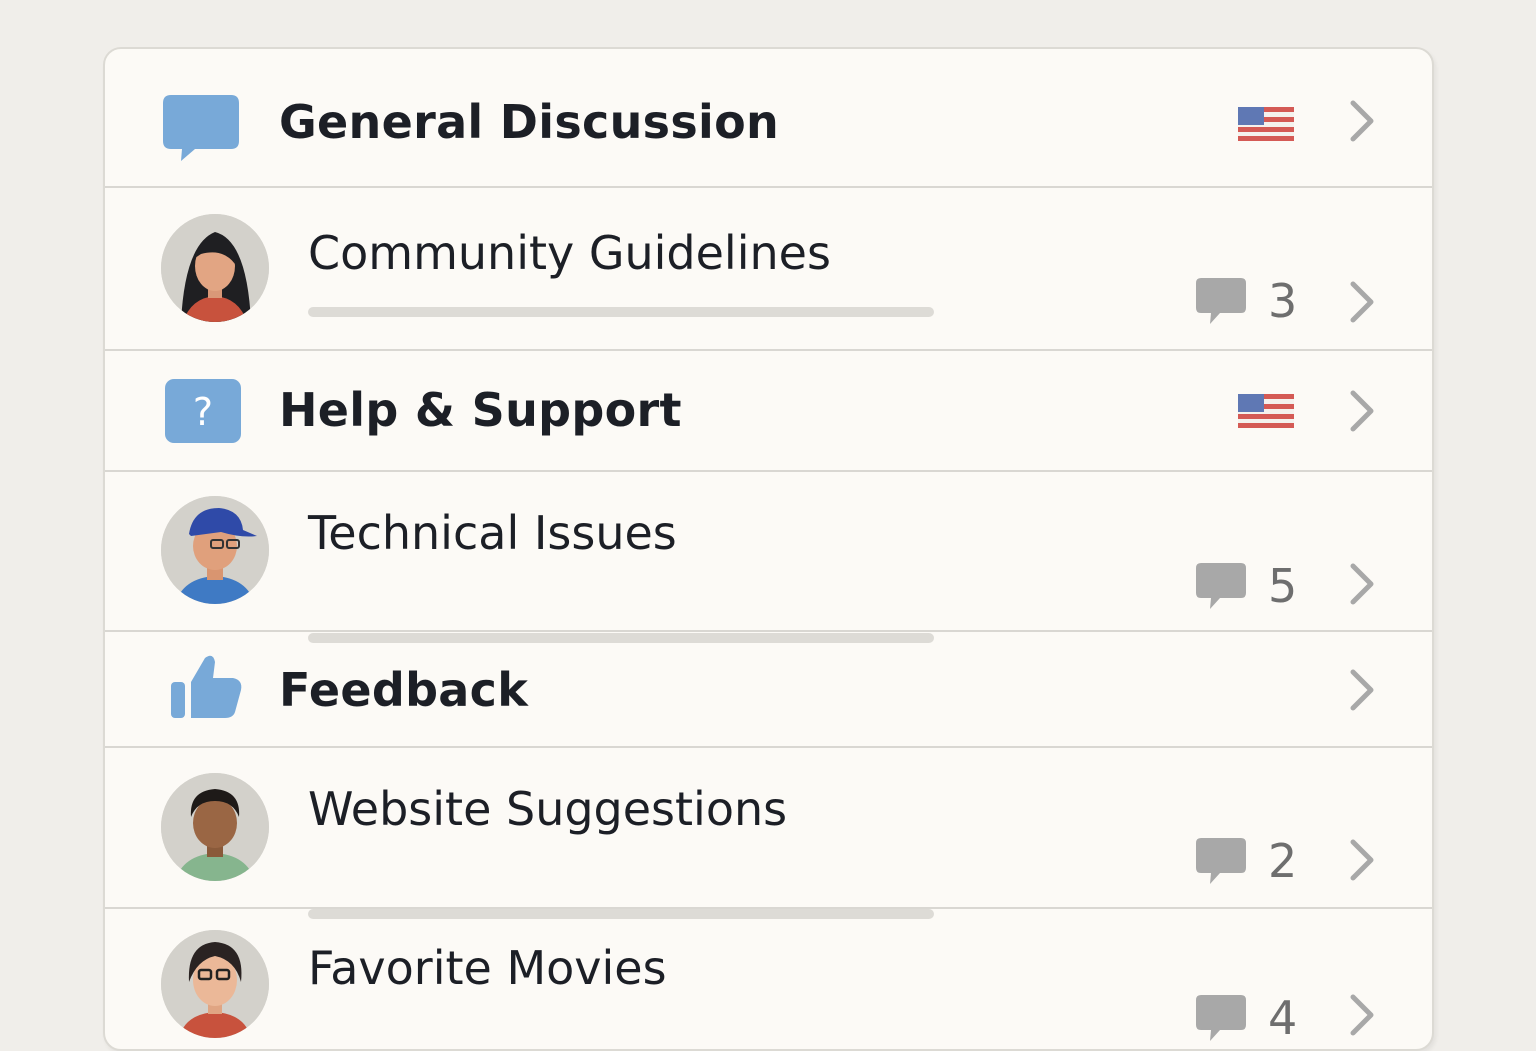  Describe the element at coordinates (1283, 301) in the screenshot. I see `reply-count-value: 3` at that location.